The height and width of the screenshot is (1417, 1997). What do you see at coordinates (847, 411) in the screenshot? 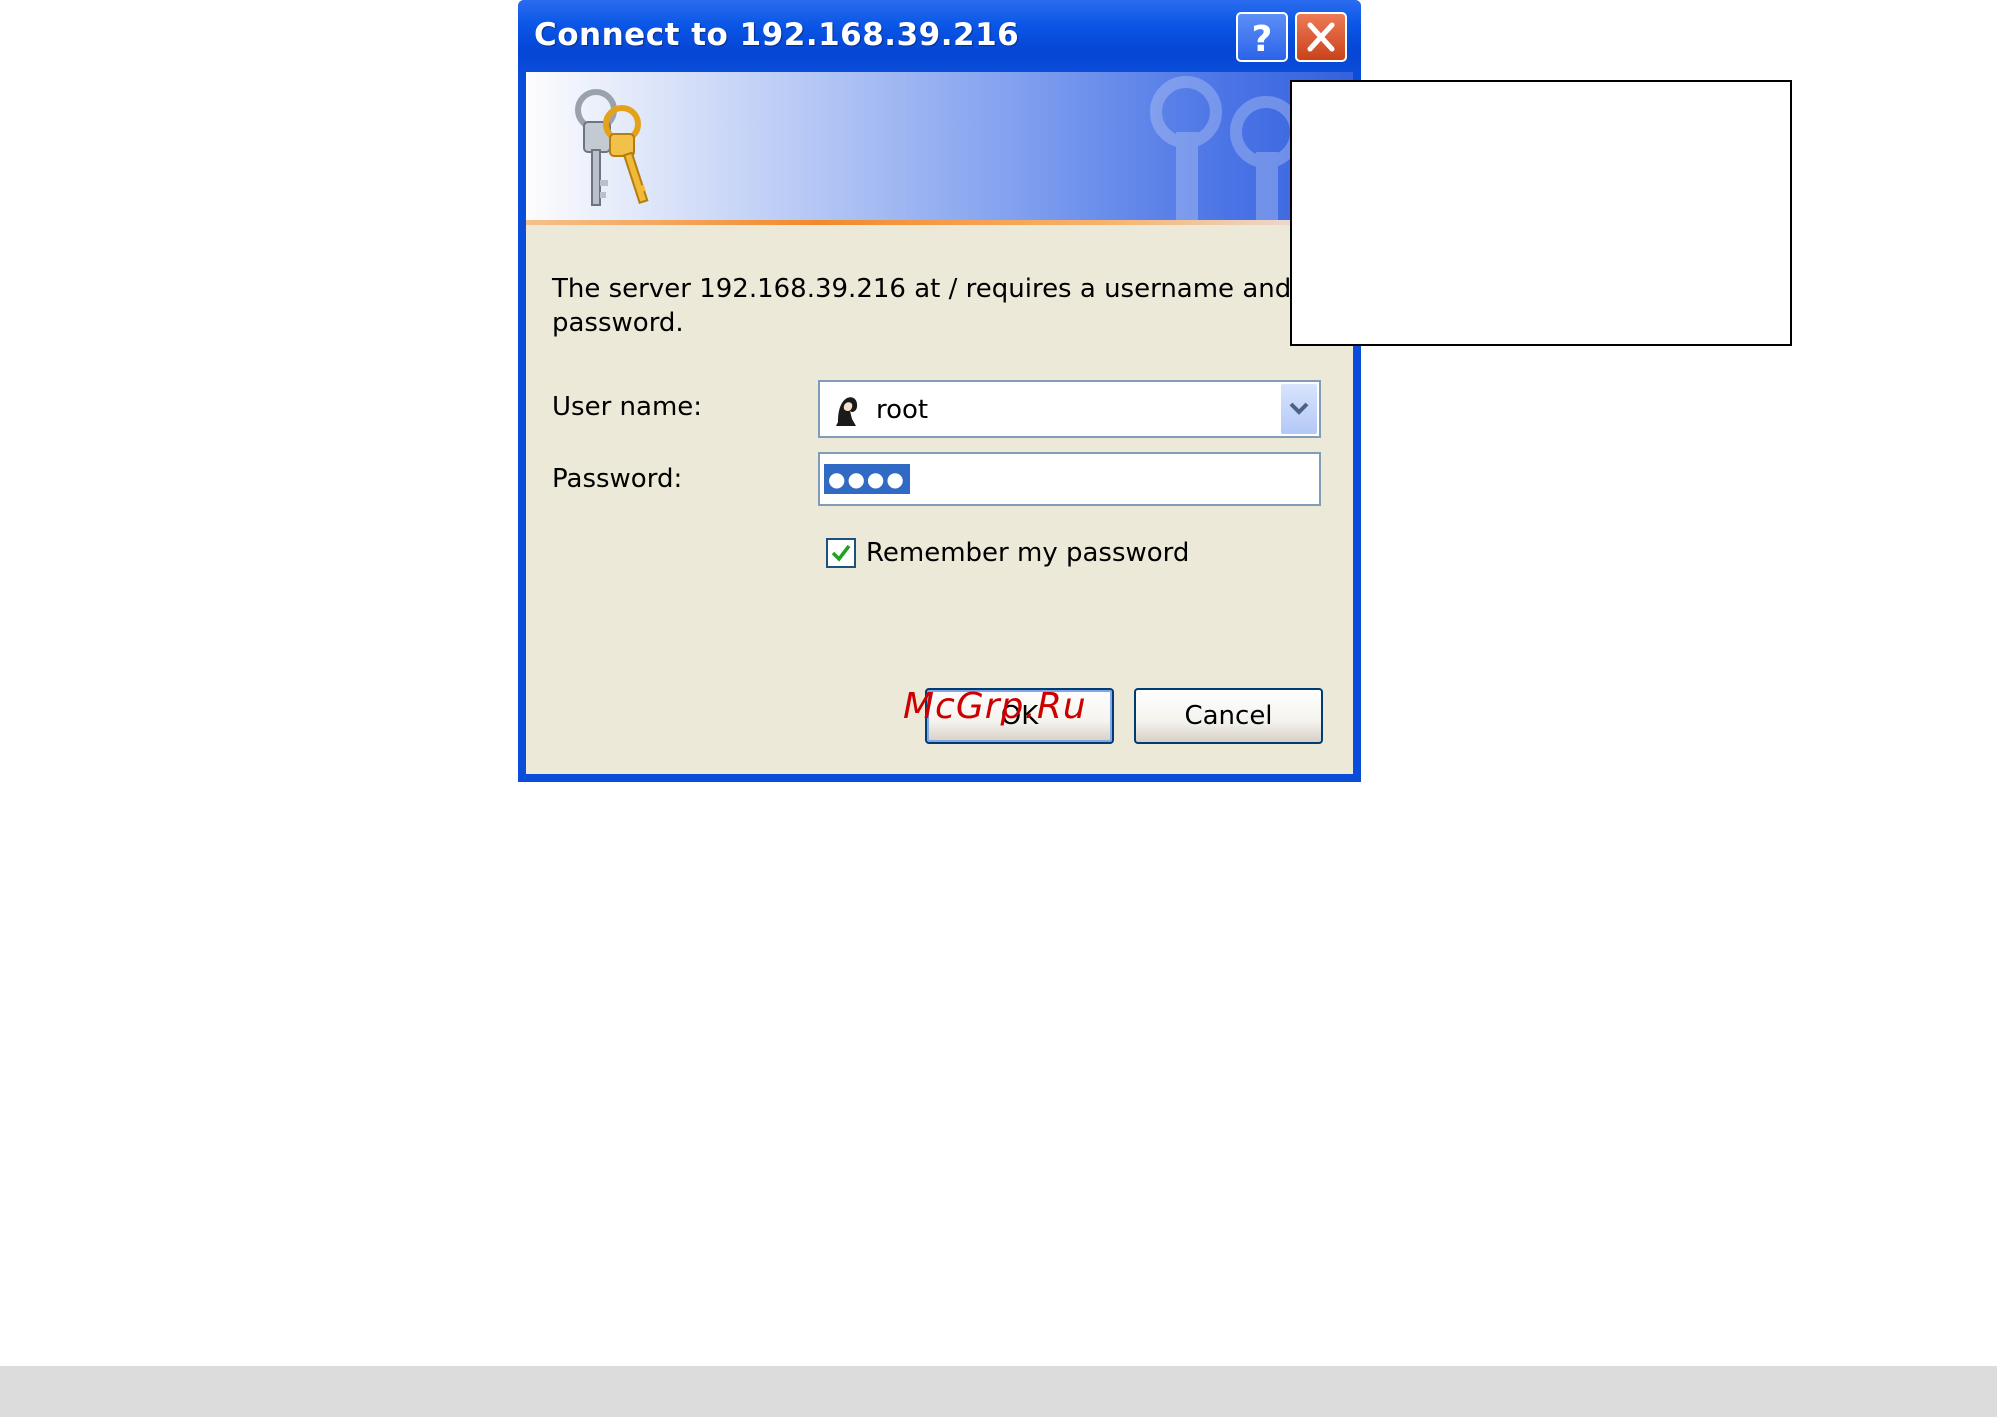
I see `user-icon` at bounding box center [847, 411].